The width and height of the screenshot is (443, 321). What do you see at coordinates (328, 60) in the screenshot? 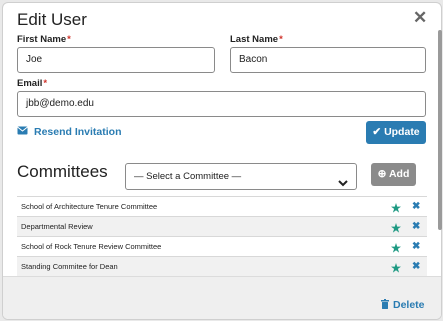
I see `last-name-field: Bacon` at bounding box center [328, 60].